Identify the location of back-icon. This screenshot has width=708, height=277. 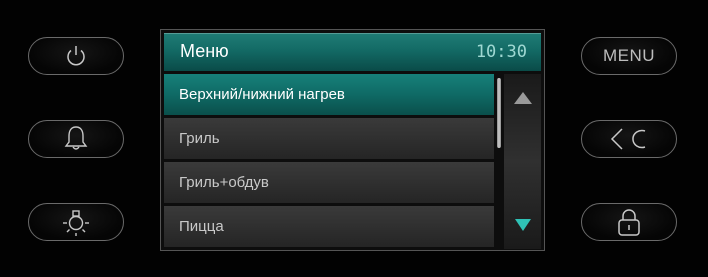
(628, 139).